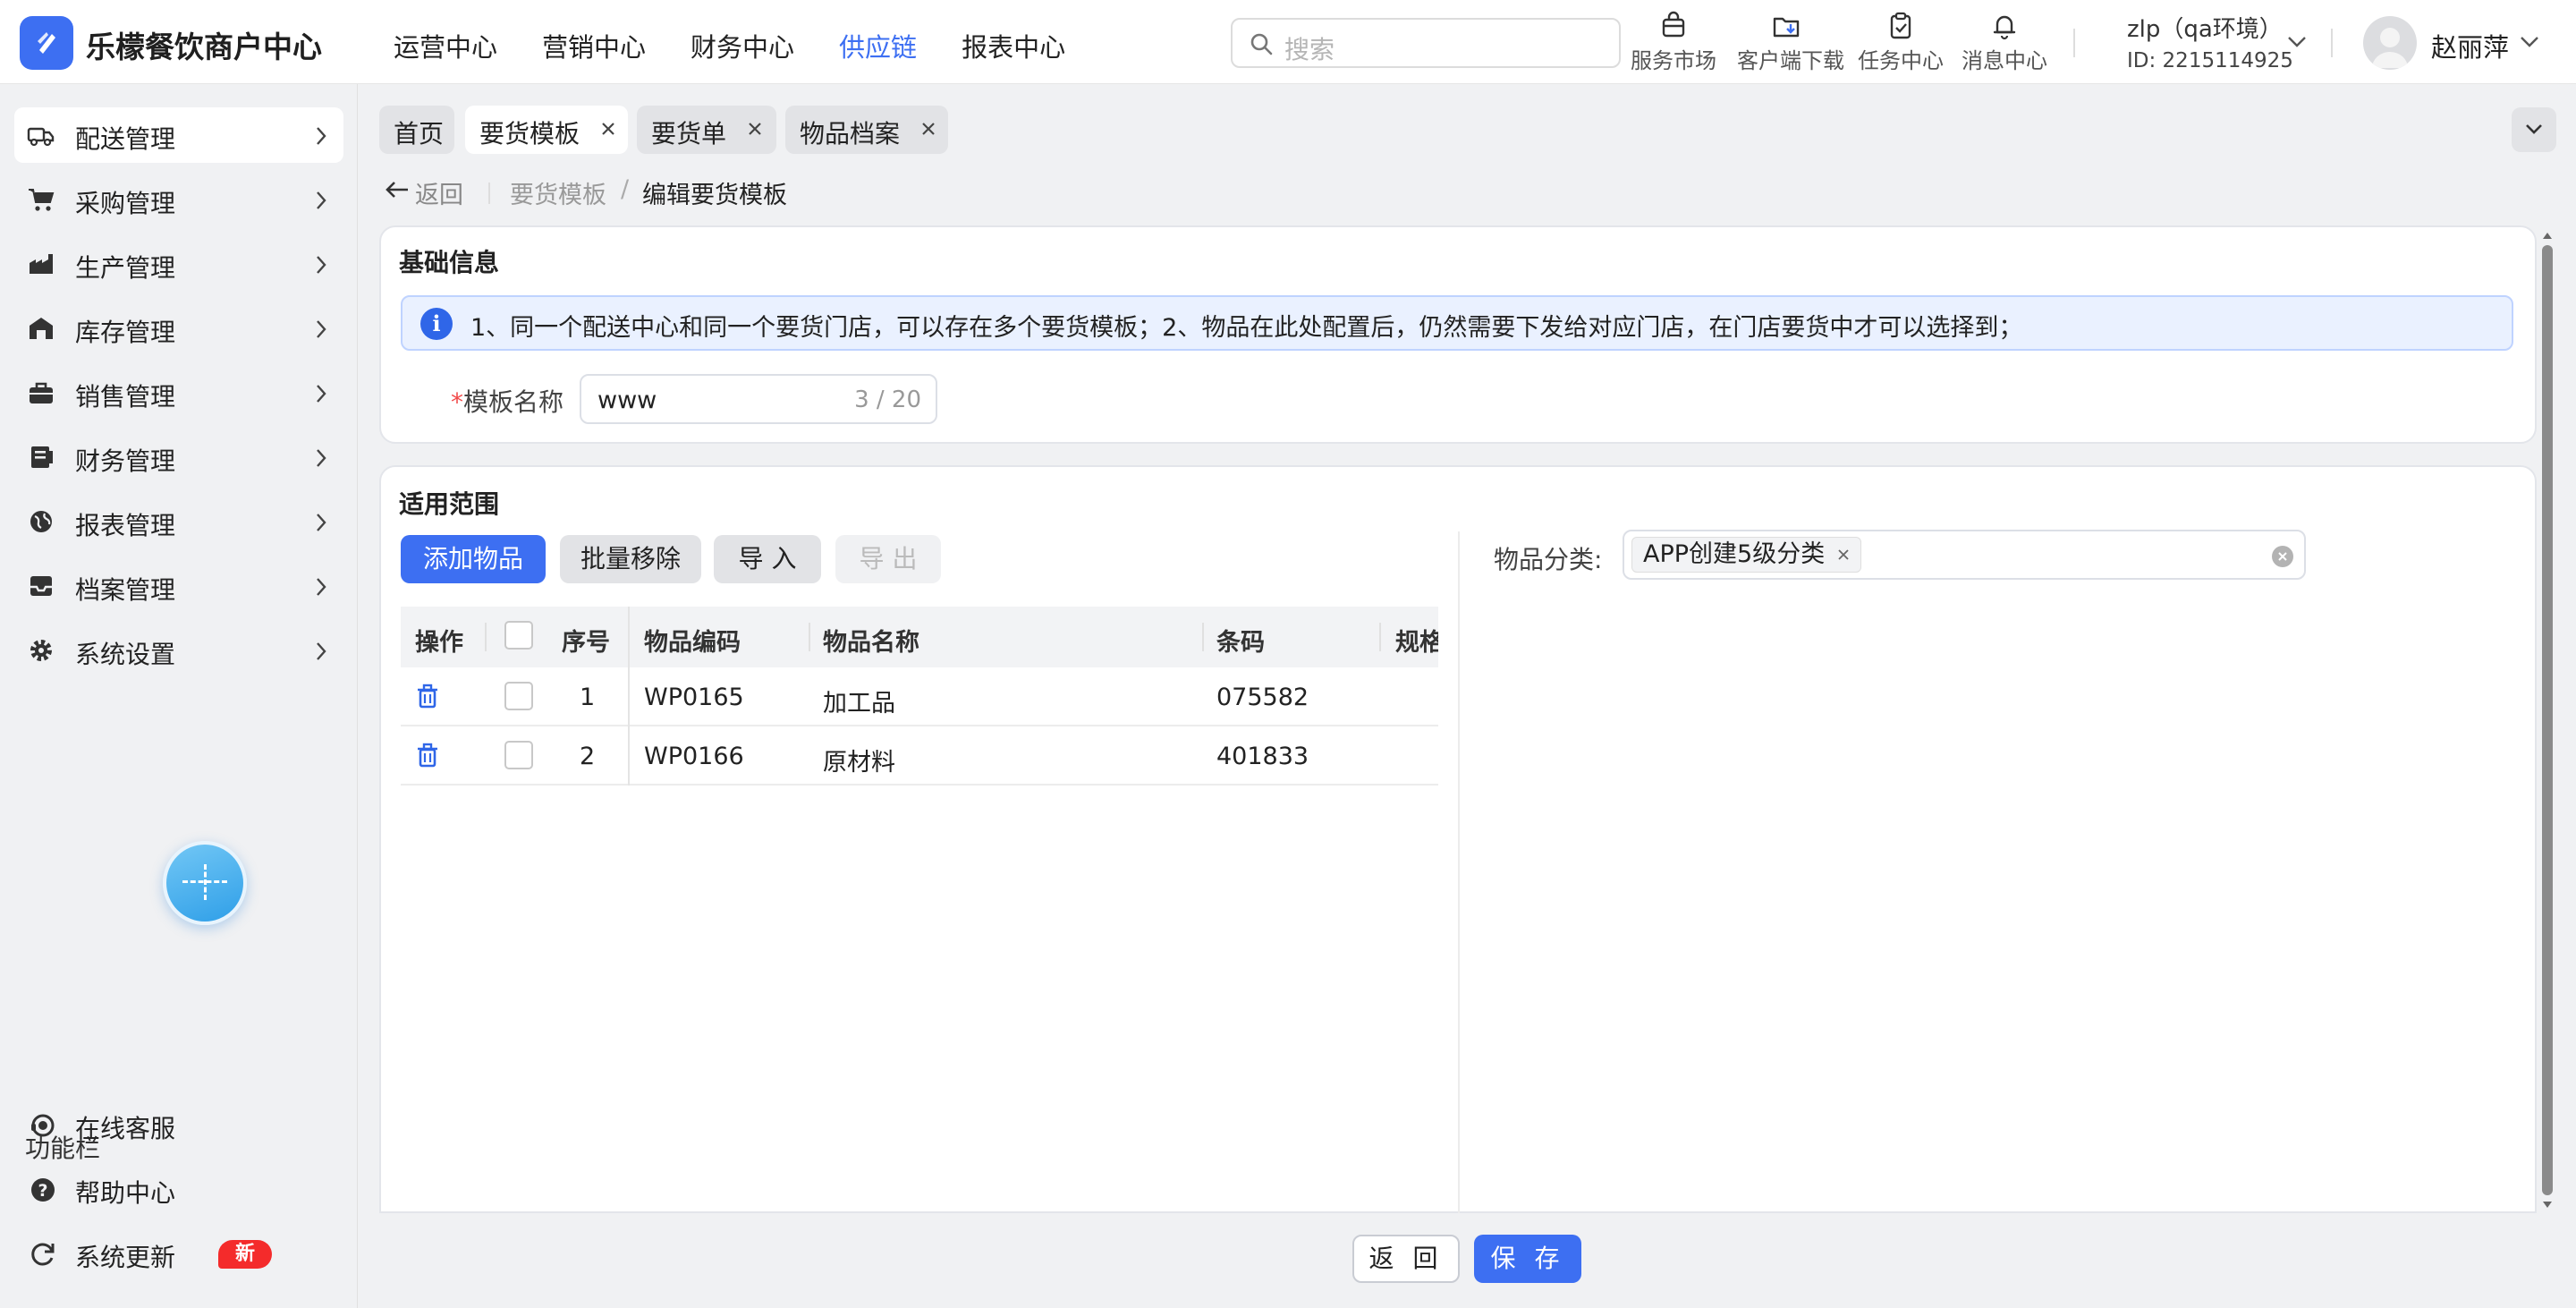 This screenshot has height=1308, width=2576. I want to click on headset-icon, so click(43, 1125).